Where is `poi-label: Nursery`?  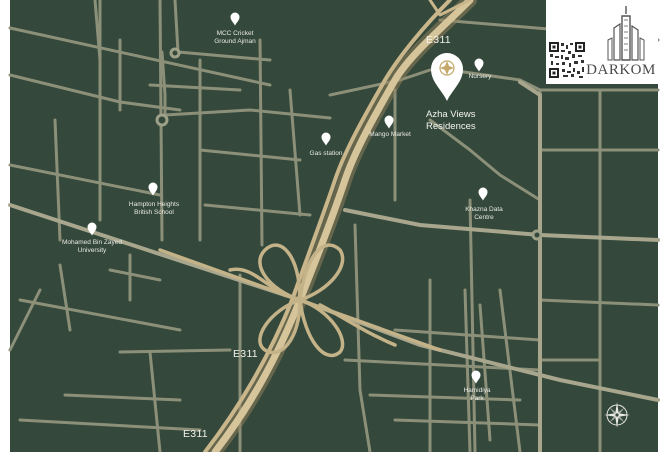
poi-label: Nursery is located at coordinates (480, 76).